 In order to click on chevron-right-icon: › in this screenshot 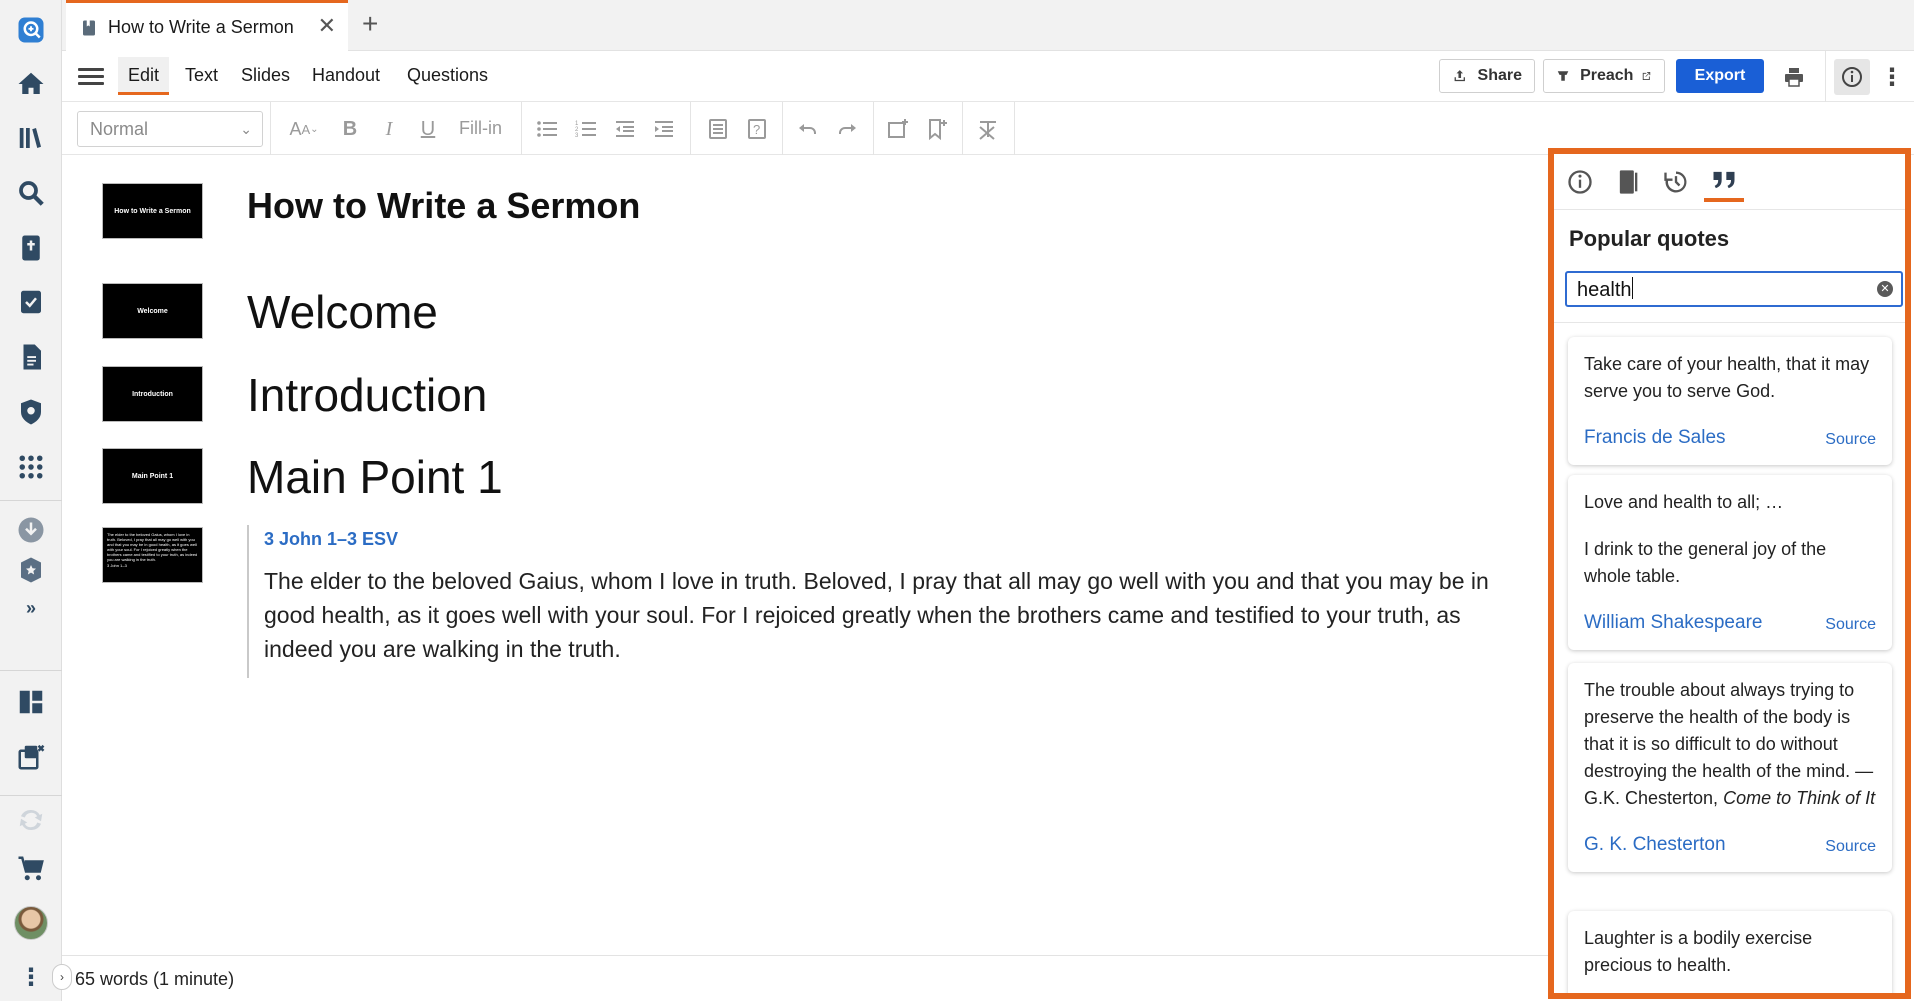, I will do `click(62, 977)`.